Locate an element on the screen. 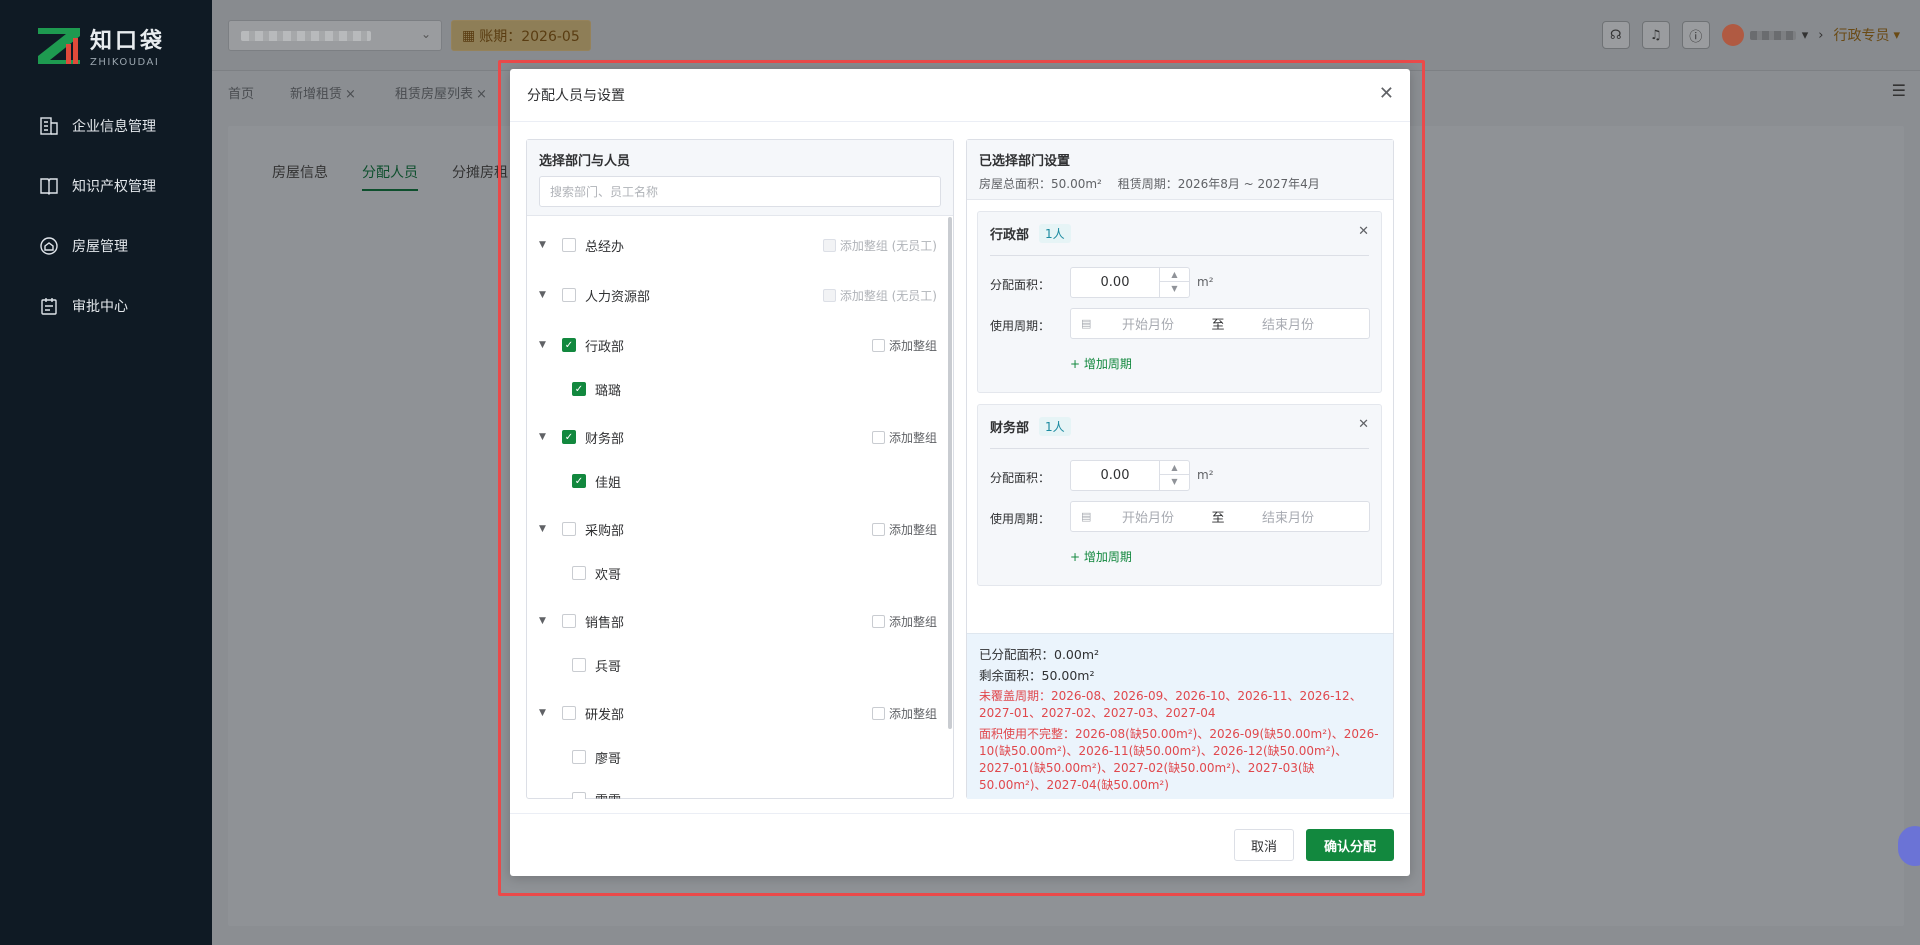  tab-lease-list: 租赁房屋列表 × is located at coordinates (441, 92).